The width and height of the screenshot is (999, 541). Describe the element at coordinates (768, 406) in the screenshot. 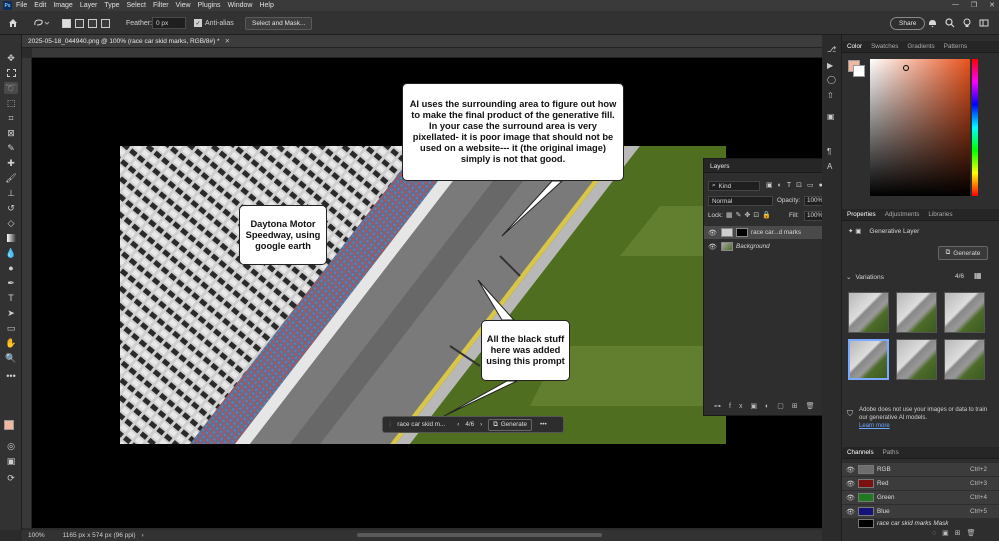

I see `layers-footer-icons: ⊶fx▣◐▢⊞🗑` at that location.